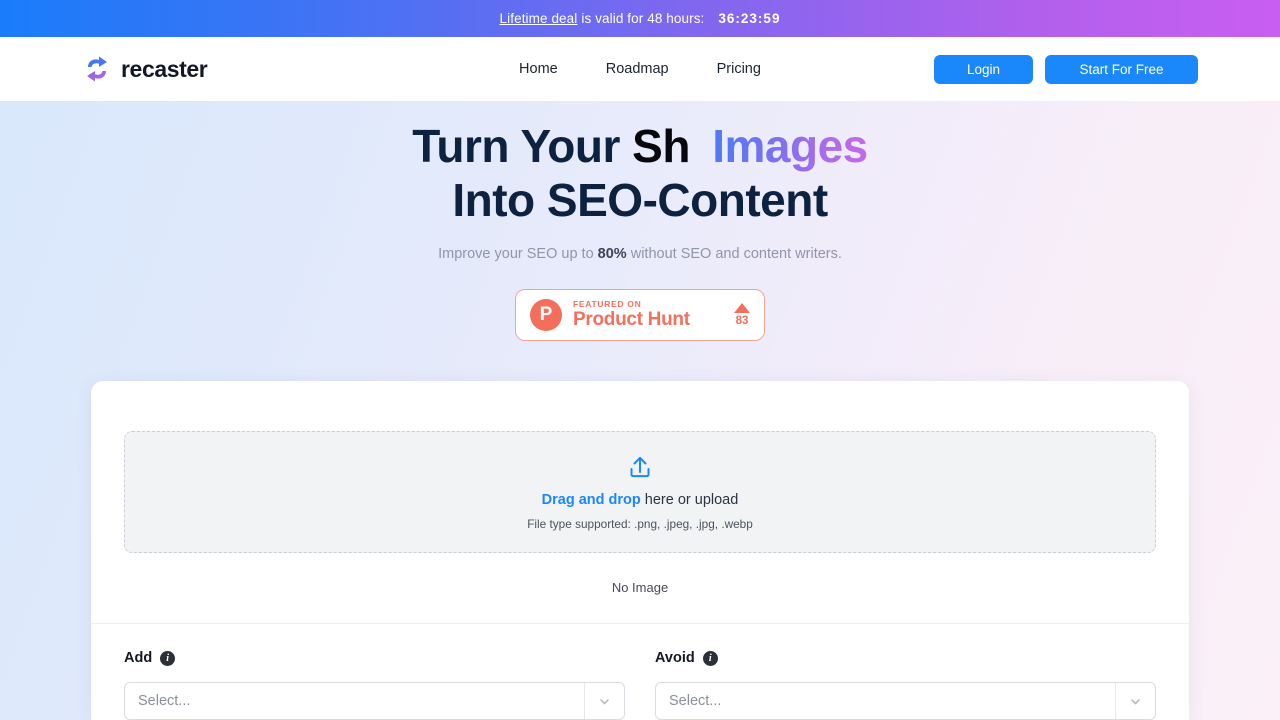 Image resolution: width=1280 pixels, height=720 pixels. I want to click on hero-title-gradient-word: Images, so click(790, 146).